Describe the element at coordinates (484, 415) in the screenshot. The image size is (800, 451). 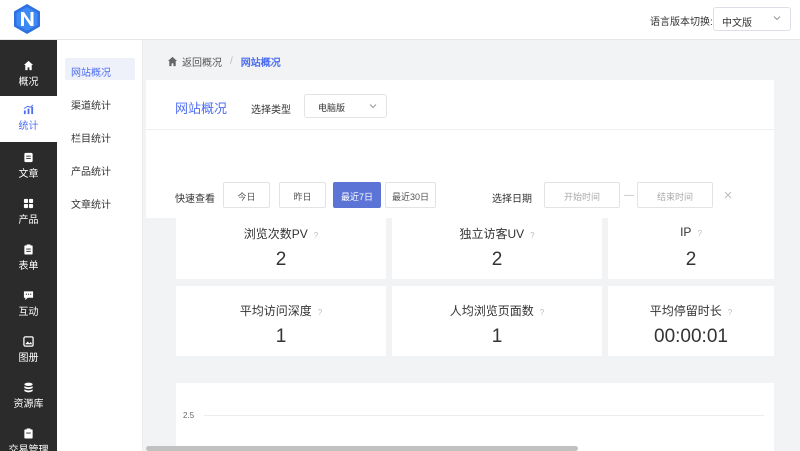
I see `chart-gridline` at that location.